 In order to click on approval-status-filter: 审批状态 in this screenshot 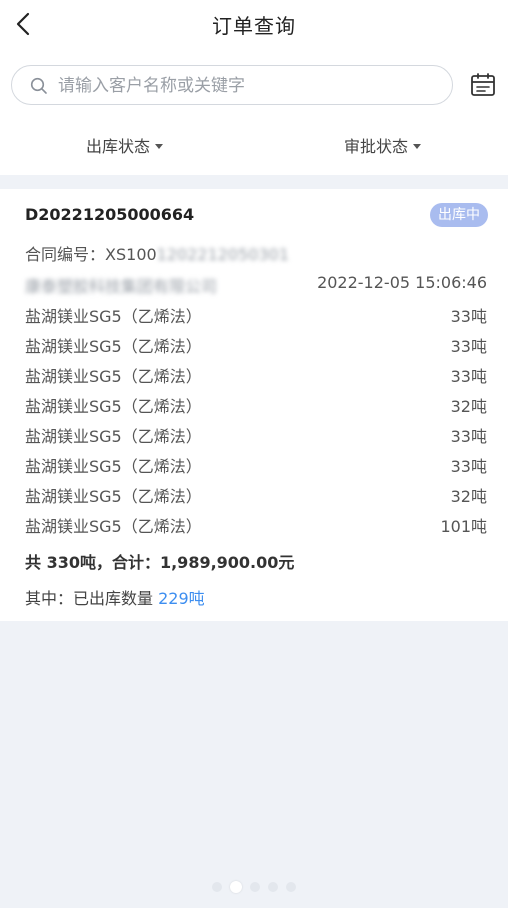, I will do `click(383, 145)`.